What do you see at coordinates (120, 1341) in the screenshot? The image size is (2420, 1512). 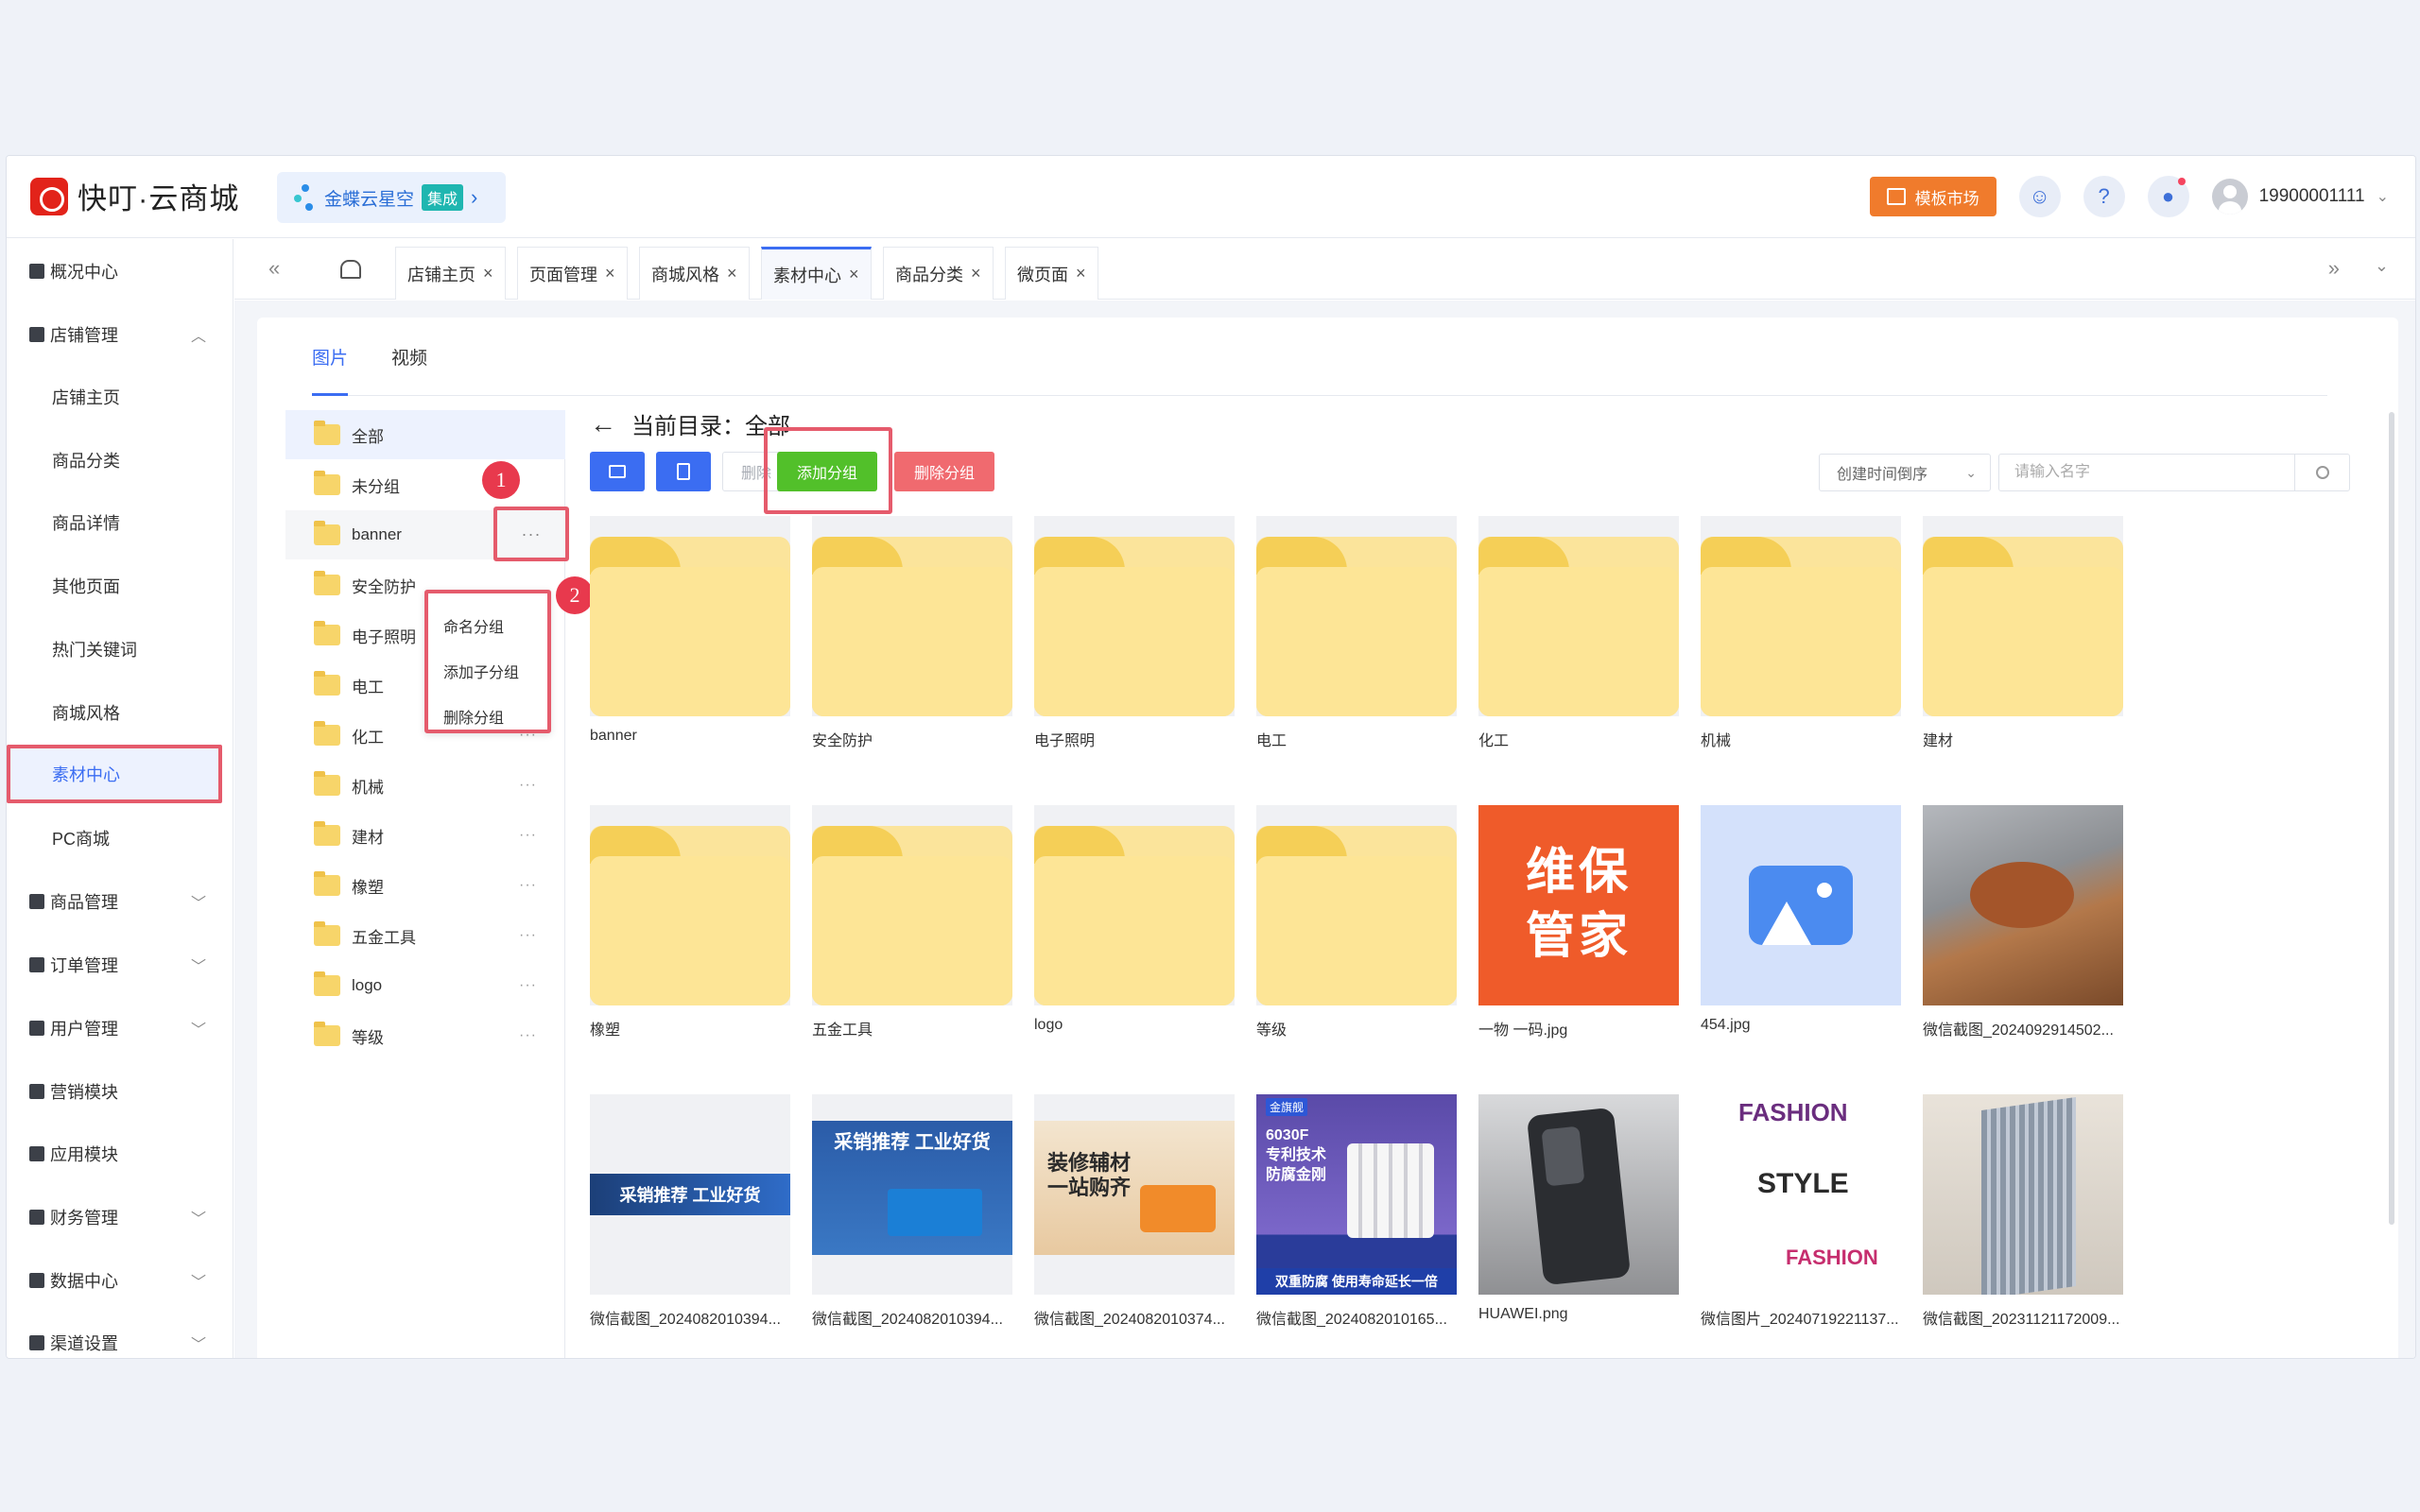 I see `sidebar-item-channels: 渠道设置 ﹀` at bounding box center [120, 1341].